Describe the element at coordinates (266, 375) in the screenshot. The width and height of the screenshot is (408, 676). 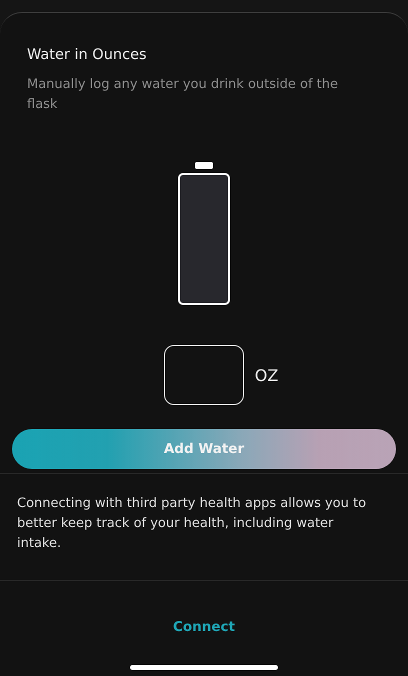
I see `unit-label: OZ` at that location.